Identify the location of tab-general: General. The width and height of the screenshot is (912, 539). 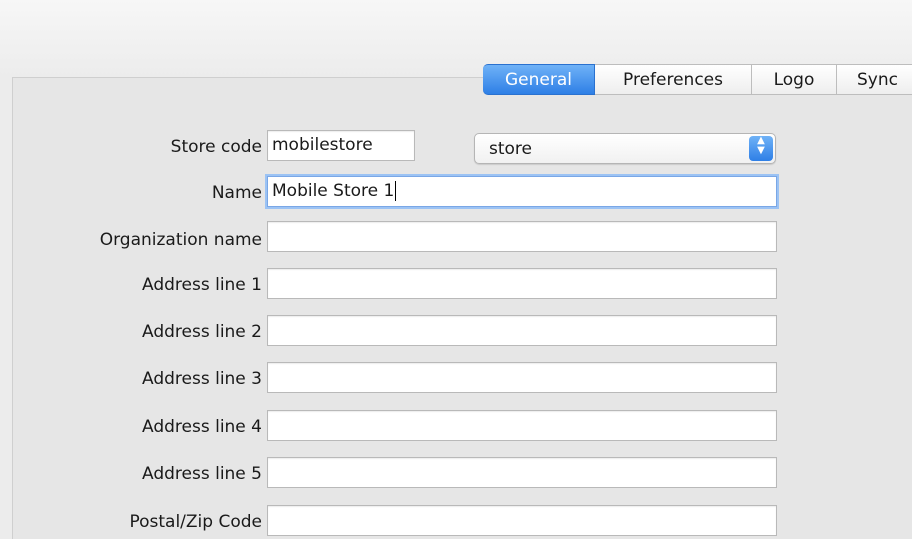
(539, 79).